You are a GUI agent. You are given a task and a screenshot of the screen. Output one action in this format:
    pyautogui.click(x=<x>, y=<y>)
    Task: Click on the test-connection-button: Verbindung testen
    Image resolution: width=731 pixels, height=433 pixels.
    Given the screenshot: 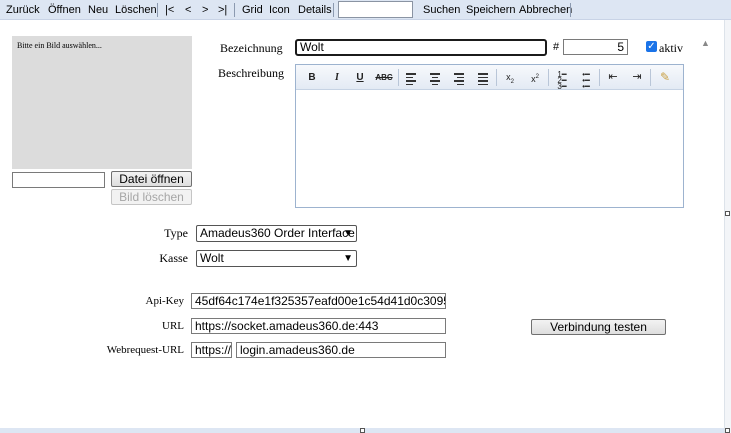 What is the action you would take?
    pyautogui.click(x=598, y=327)
    